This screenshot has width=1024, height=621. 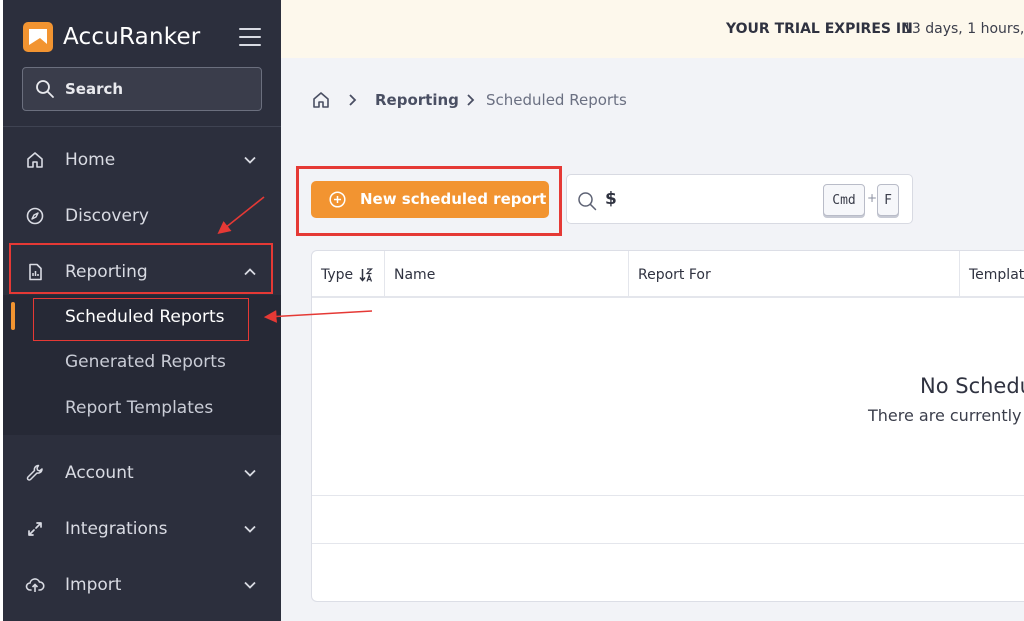 What do you see at coordinates (142, 89) in the screenshot?
I see `sidebar-search-button: Search` at bounding box center [142, 89].